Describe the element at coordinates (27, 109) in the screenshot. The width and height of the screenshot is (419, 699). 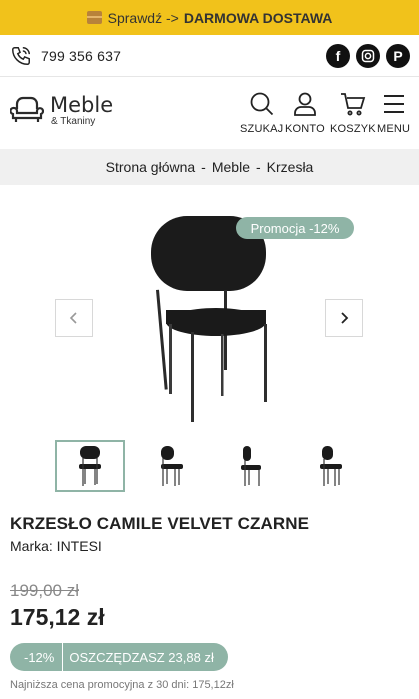
I see `sofa-icon` at that location.